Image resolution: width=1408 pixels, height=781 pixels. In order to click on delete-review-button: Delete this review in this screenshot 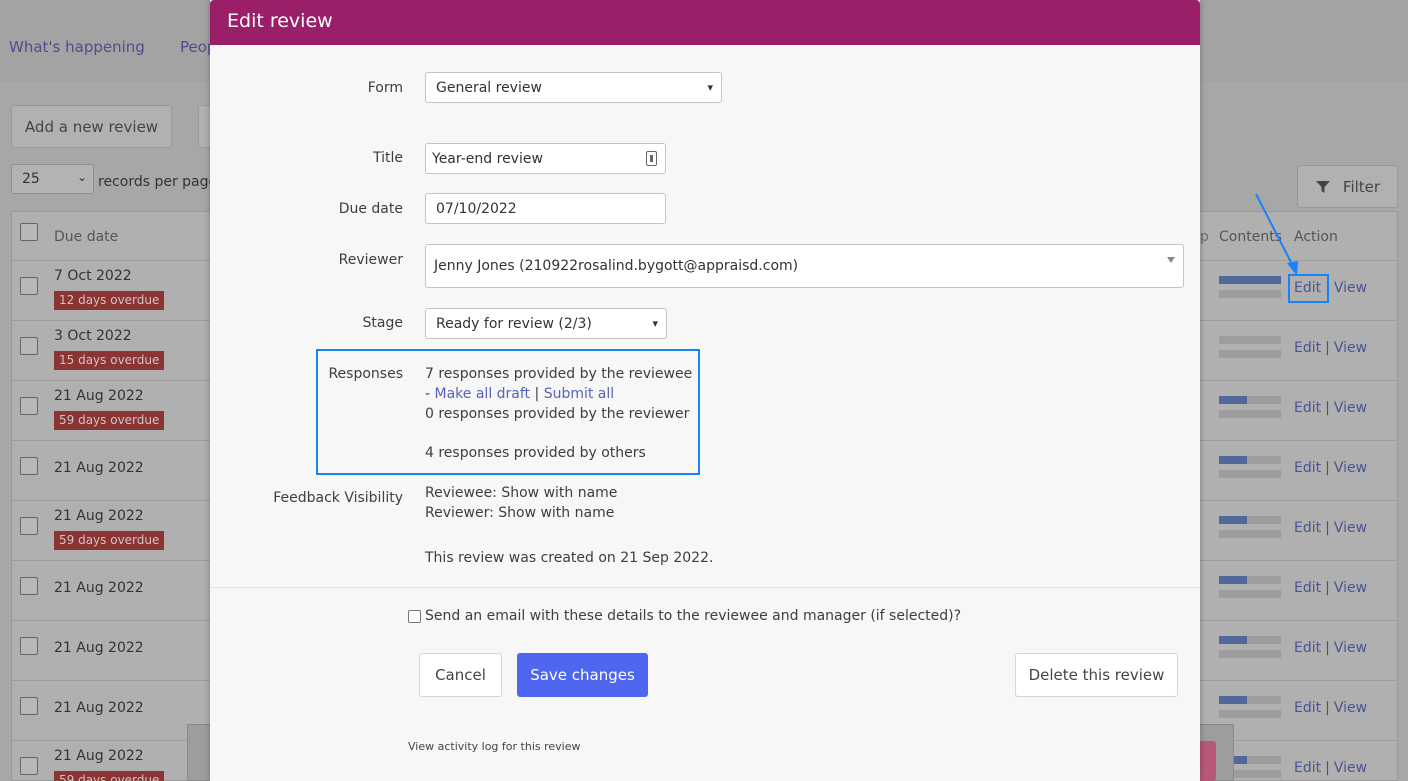, I will do `click(1096, 675)`.